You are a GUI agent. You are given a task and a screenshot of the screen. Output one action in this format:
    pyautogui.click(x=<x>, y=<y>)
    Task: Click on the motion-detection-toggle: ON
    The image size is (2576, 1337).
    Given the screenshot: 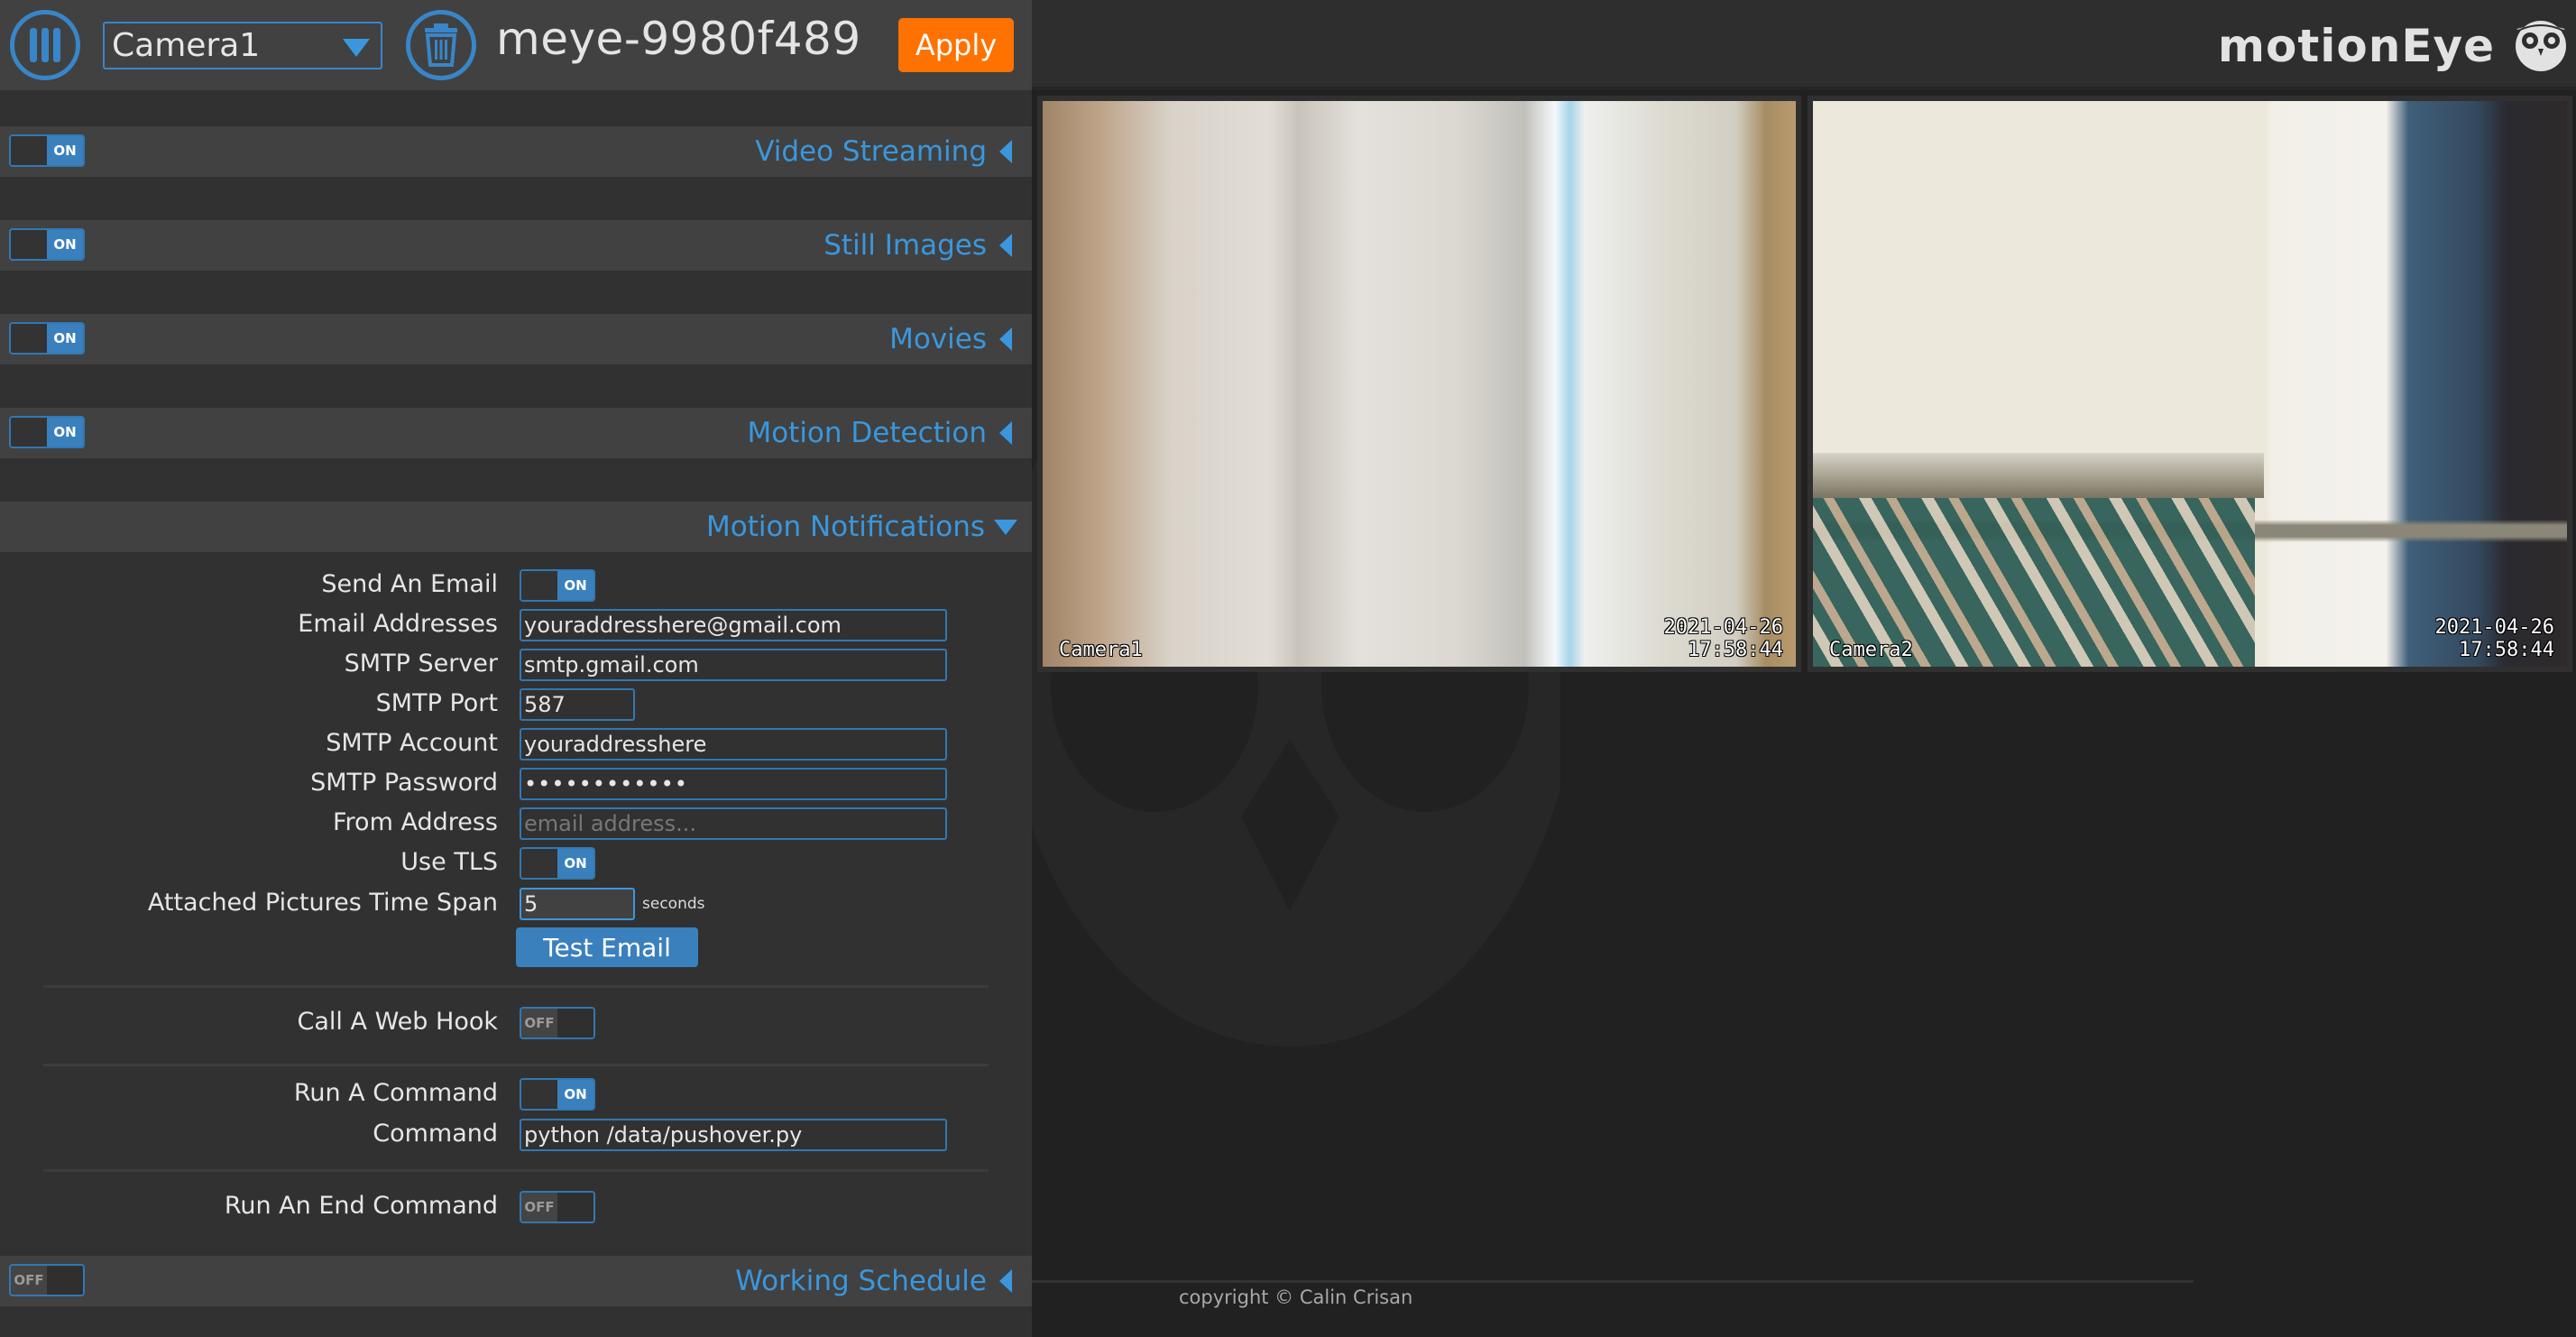 What is the action you would take?
    pyautogui.click(x=47, y=432)
    